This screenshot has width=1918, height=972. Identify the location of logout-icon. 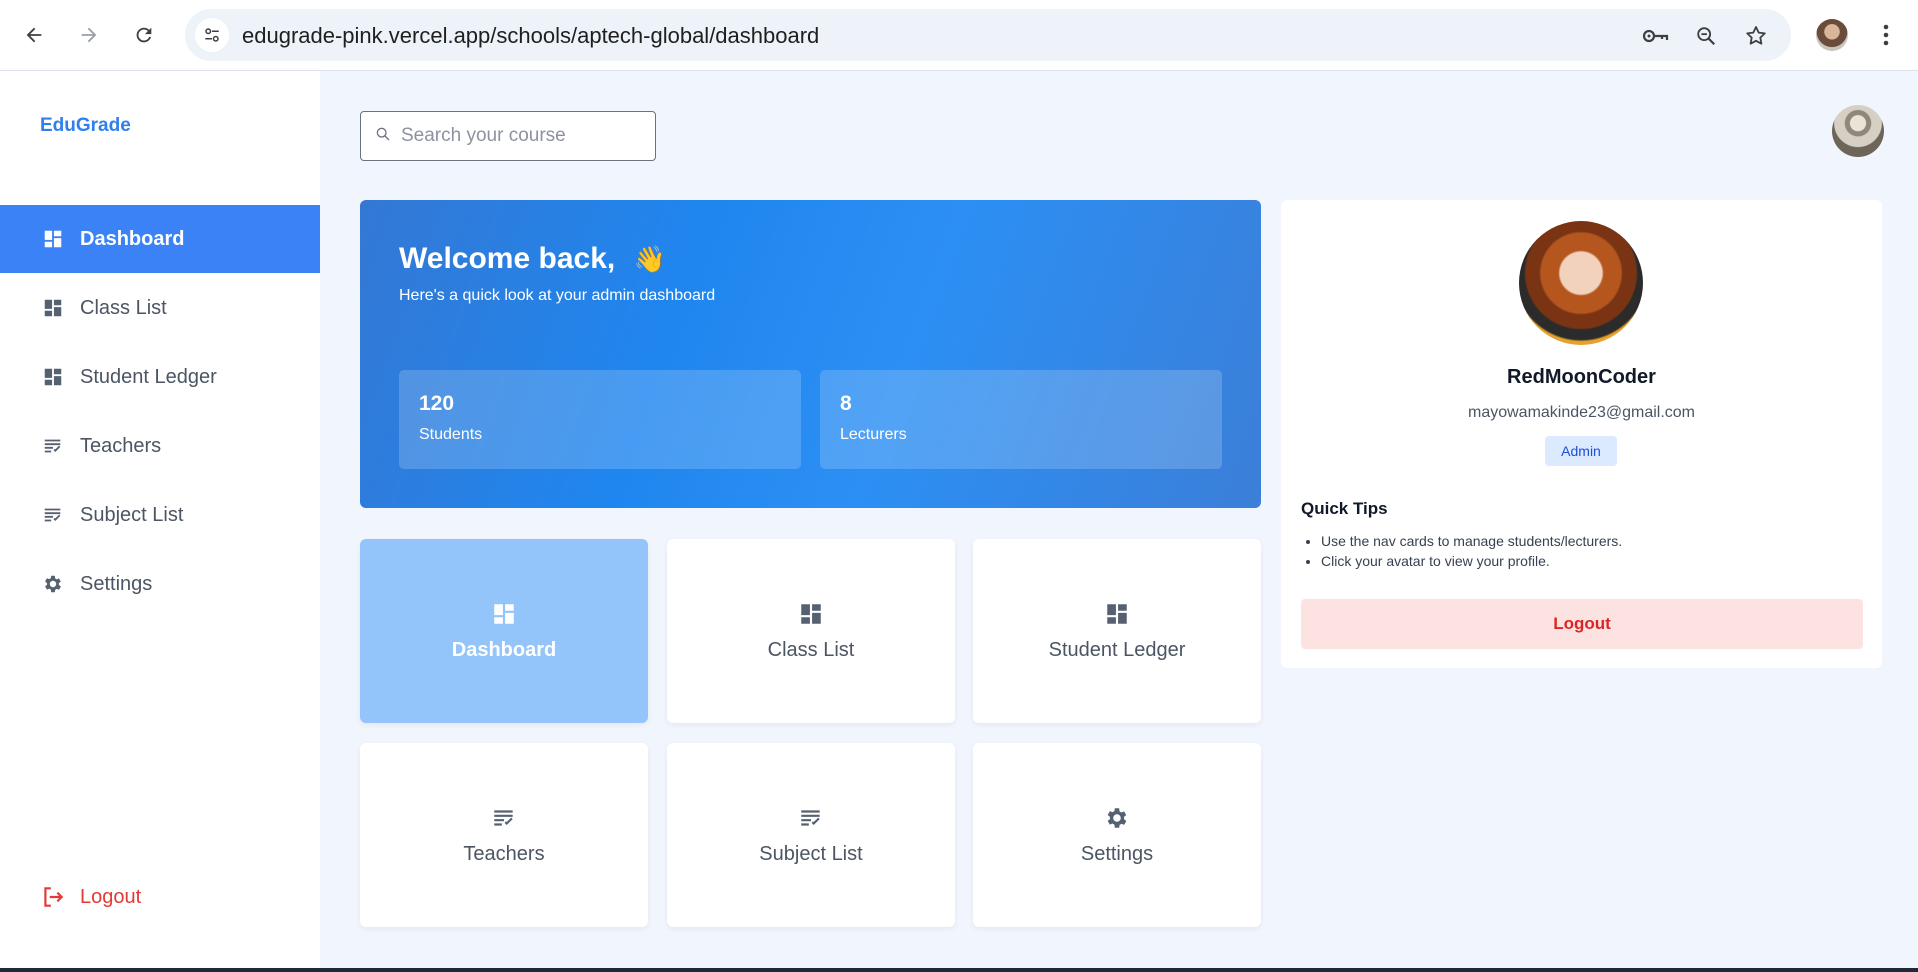
(53, 897).